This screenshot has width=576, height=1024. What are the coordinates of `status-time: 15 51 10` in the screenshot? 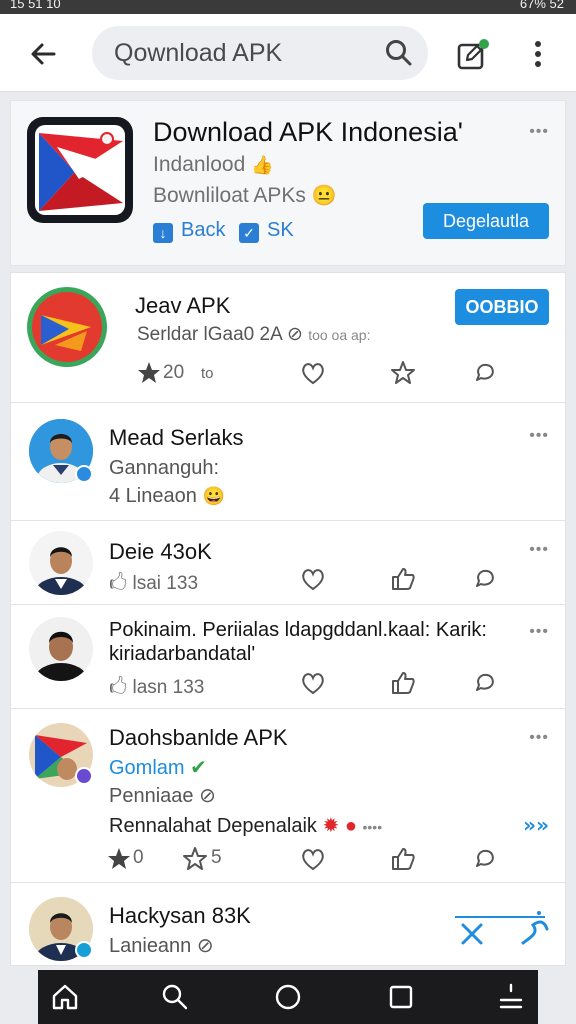 It's located at (35, 5).